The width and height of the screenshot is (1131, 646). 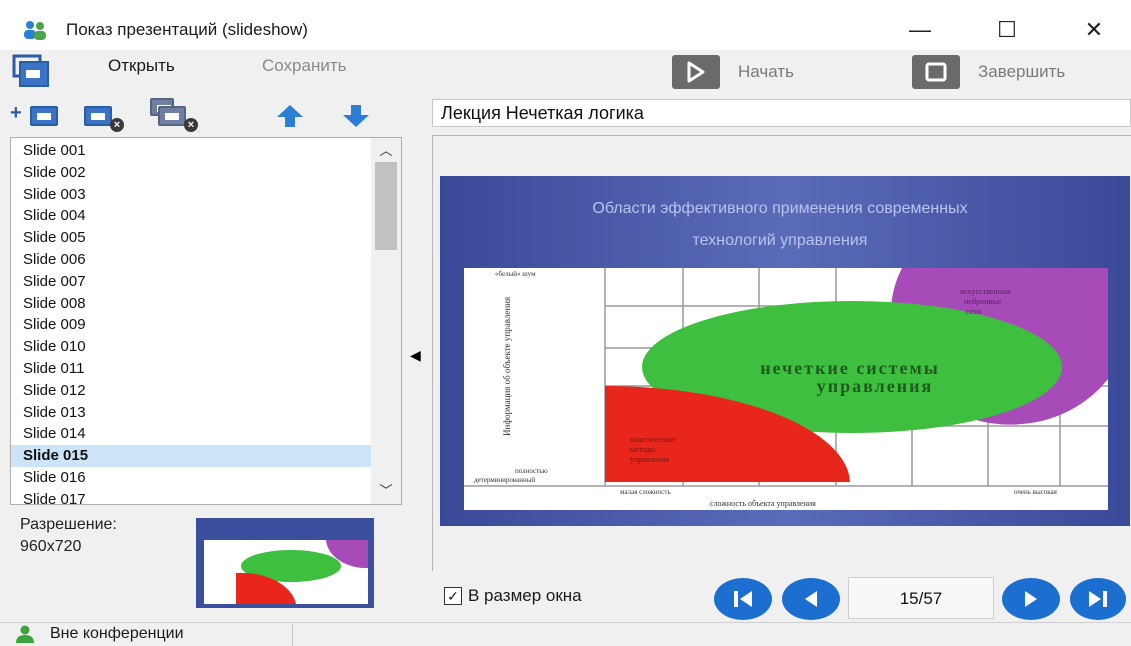 What do you see at coordinates (525, 595) in the screenshot?
I see `fit-window-label: В размер окна` at bounding box center [525, 595].